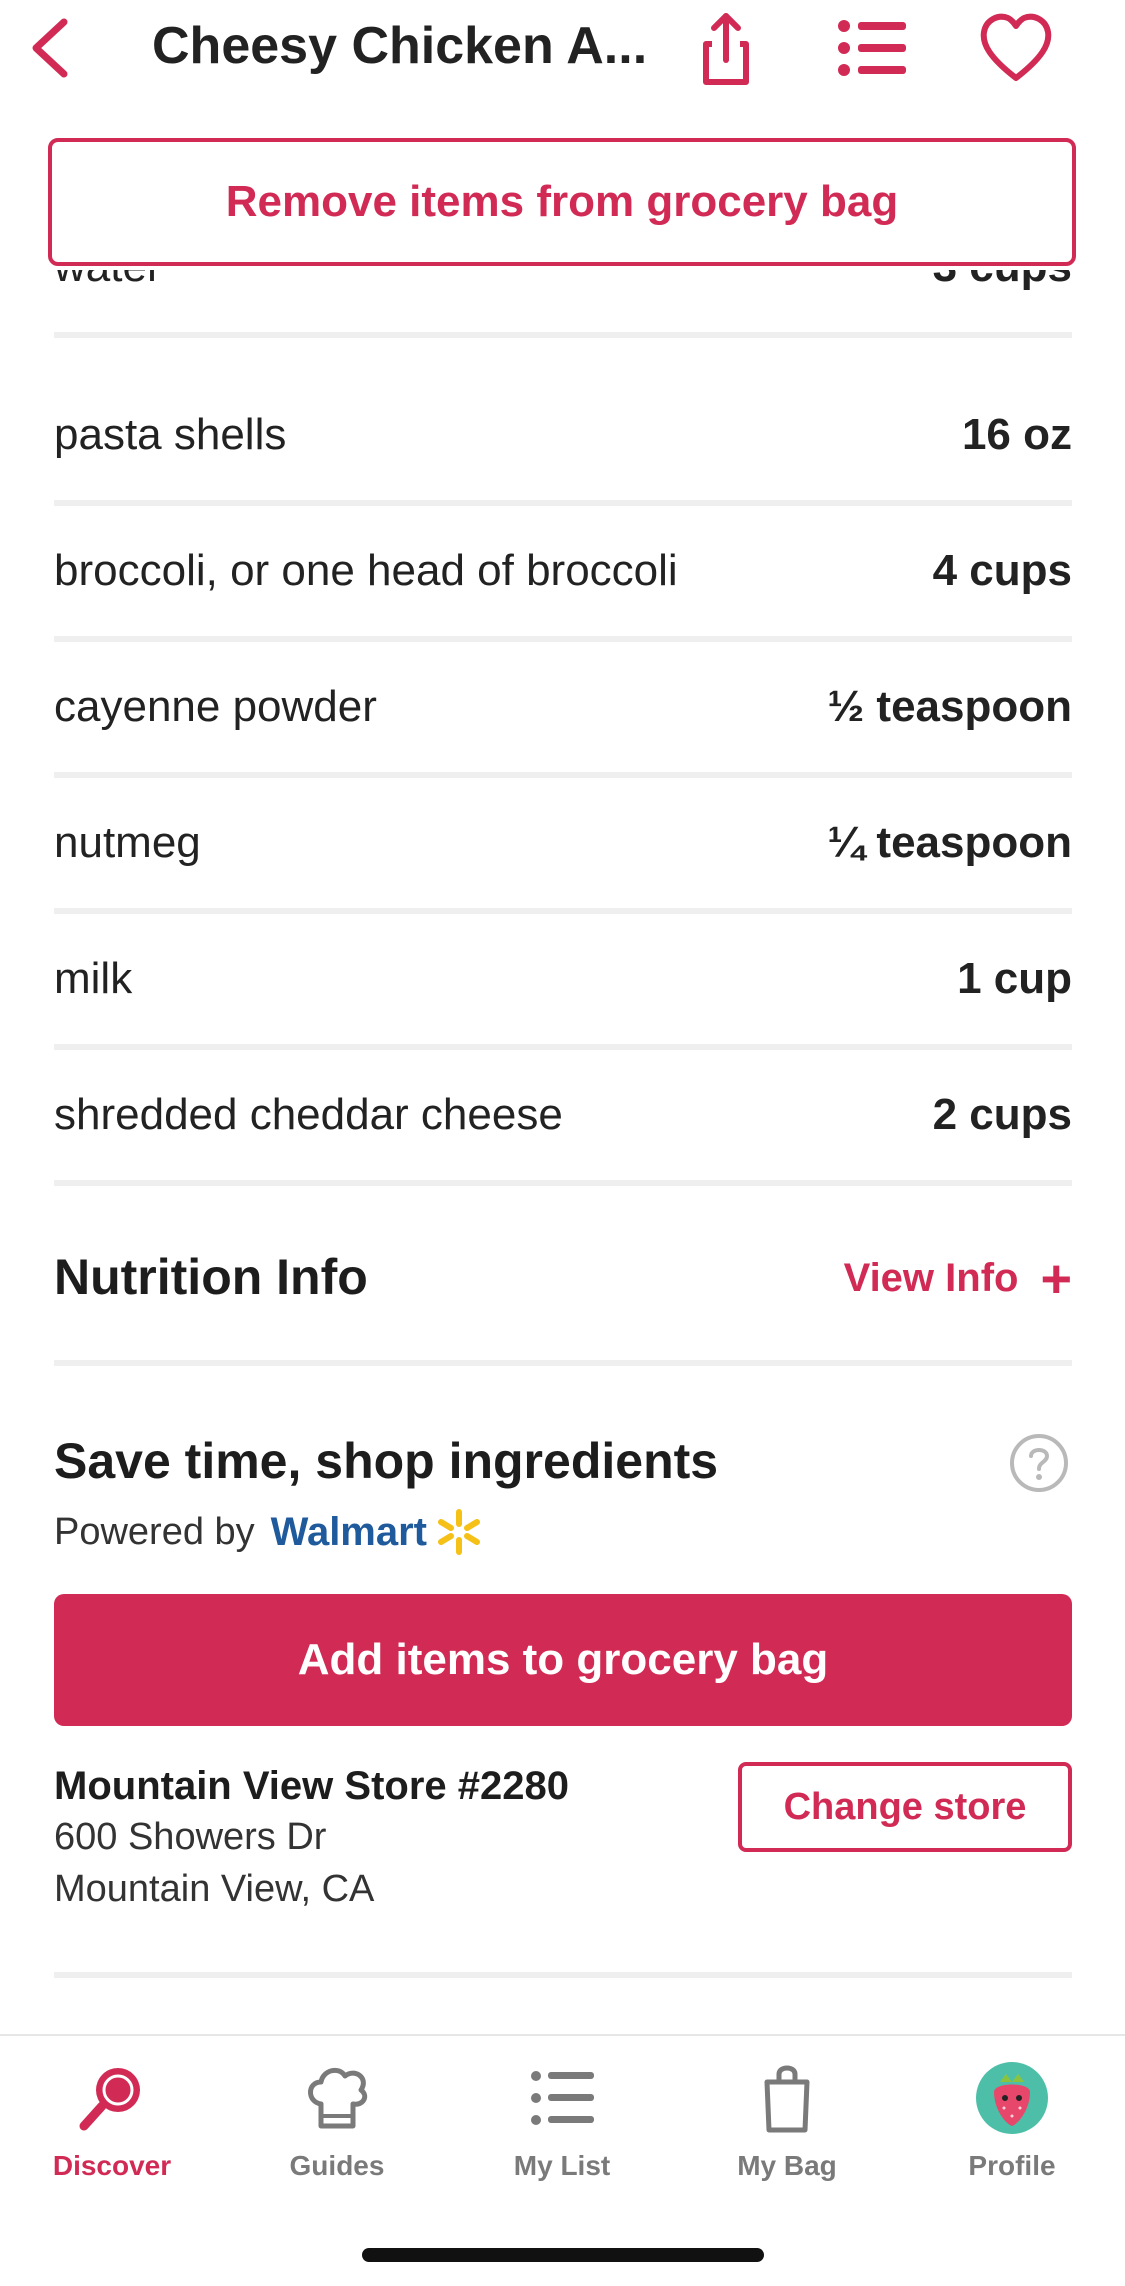  What do you see at coordinates (338, 2098) in the screenshot?
I see `chef-hat-icon` at bounding box center [338, 2098].